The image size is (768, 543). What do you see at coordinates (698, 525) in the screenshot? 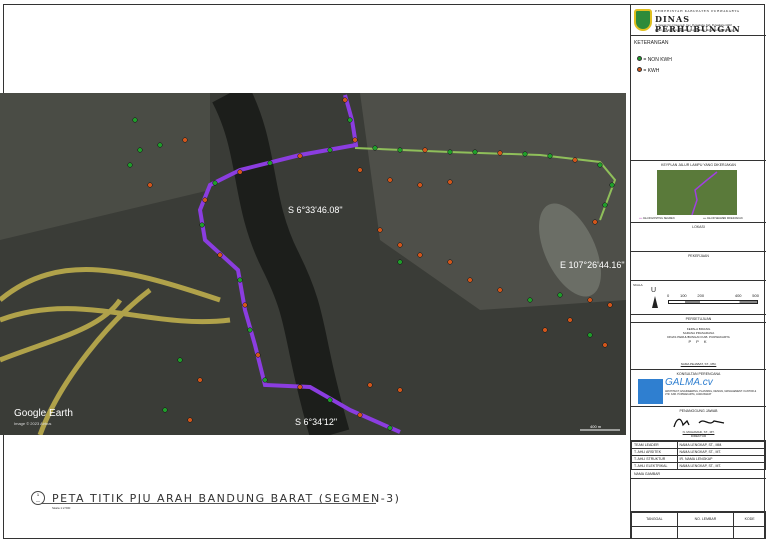
I see `footer-table: TANGGAL NO. LEMBAR KODE` at bounding box center [698, 525].